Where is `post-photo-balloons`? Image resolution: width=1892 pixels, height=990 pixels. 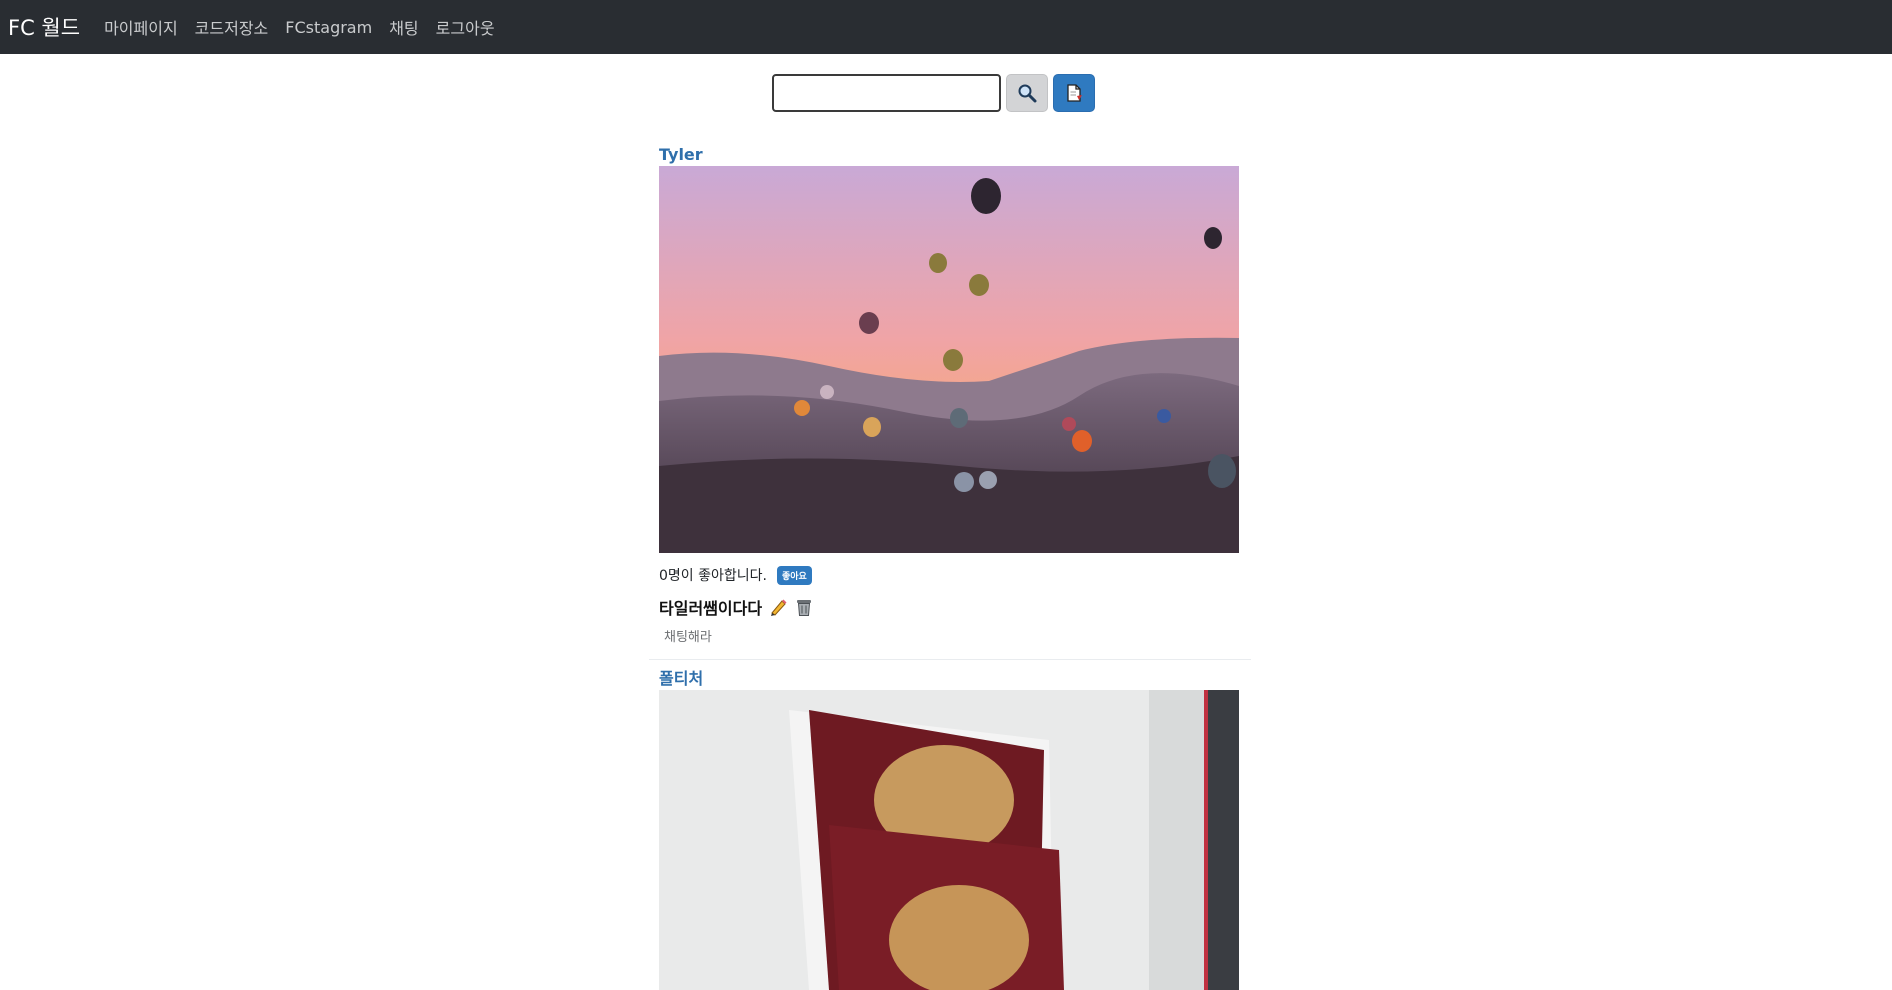 post-photo-balloons is located at coordinates (949, 359).